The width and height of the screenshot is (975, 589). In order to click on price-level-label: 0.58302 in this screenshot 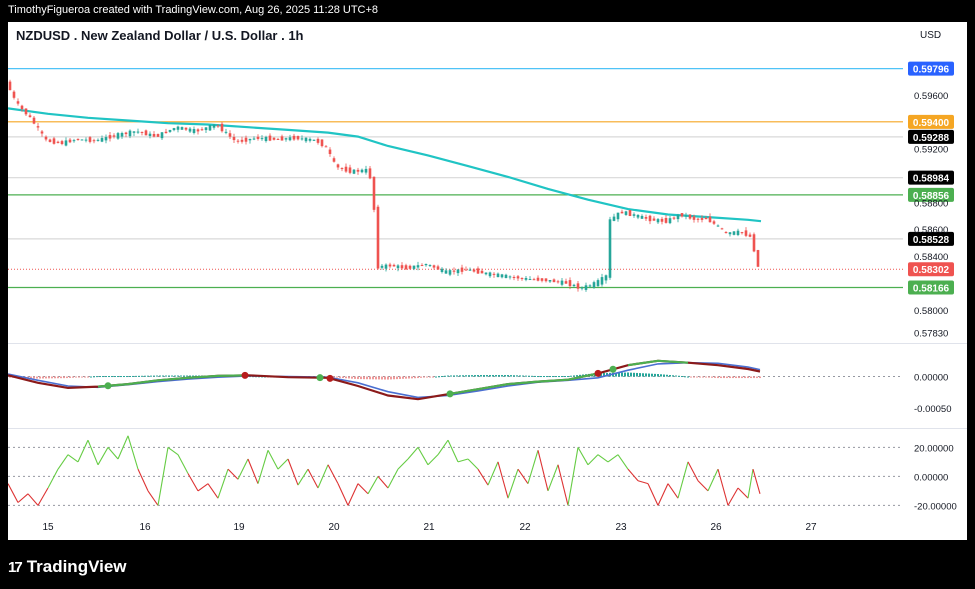, I will do `click(931, 270)`.